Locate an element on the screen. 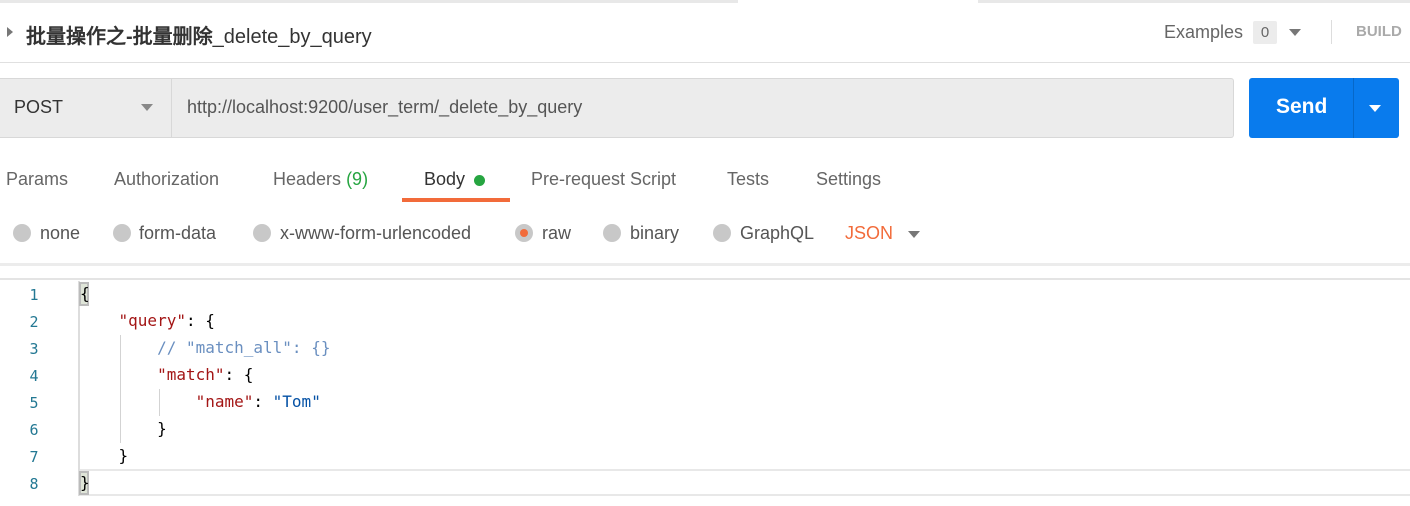  radio-binary is located at coordinates (612, 233).